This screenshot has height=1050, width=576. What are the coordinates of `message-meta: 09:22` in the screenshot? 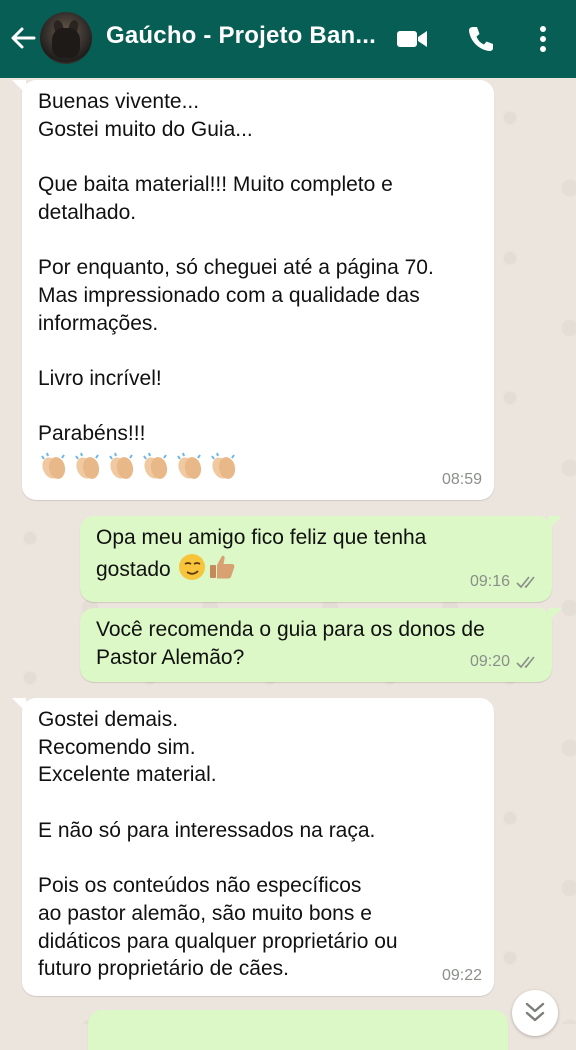 It's located at (462, 976).